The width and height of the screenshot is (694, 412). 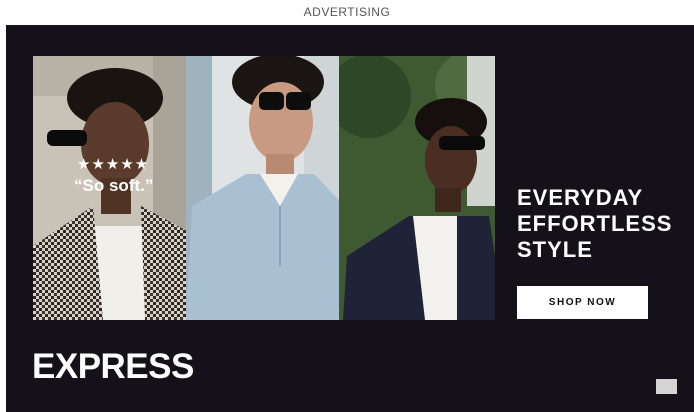 What do you see at coordinates (113, 164) in the screenshot?
I see `star-rating: ★★★★★` at bounding box center [113, 164].